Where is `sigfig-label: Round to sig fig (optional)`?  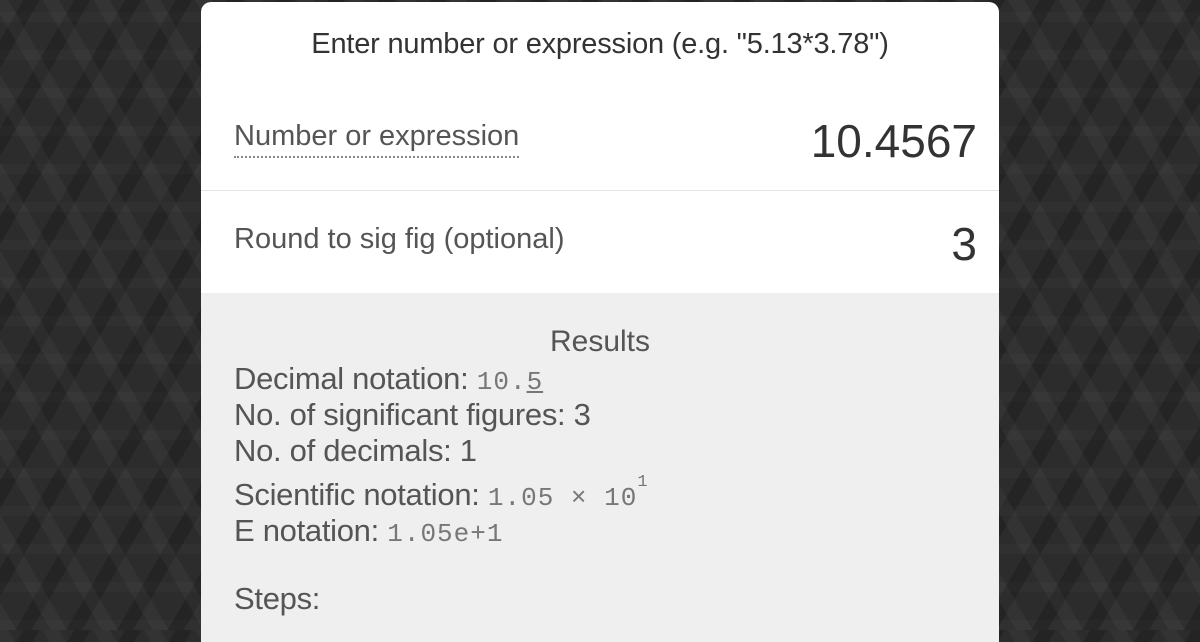 sigfig-label: Round to sig fig (optional) is located at coordinates (399, 239).